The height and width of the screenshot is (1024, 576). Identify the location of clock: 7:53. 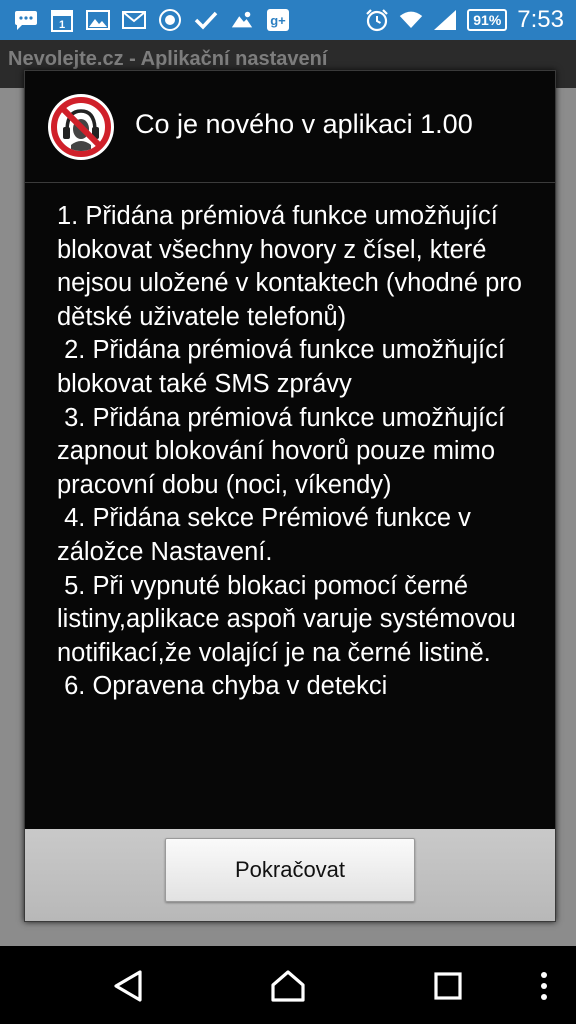
(540, 19).